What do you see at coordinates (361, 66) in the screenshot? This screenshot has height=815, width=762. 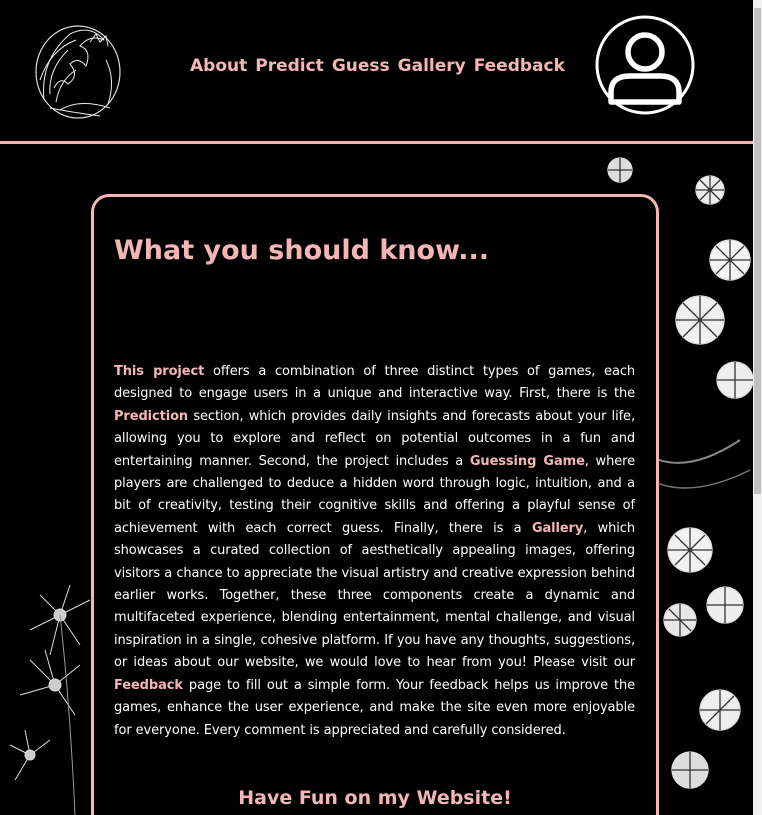 I see `nav-link-guess: Guess` at bounding box center [361, 66].